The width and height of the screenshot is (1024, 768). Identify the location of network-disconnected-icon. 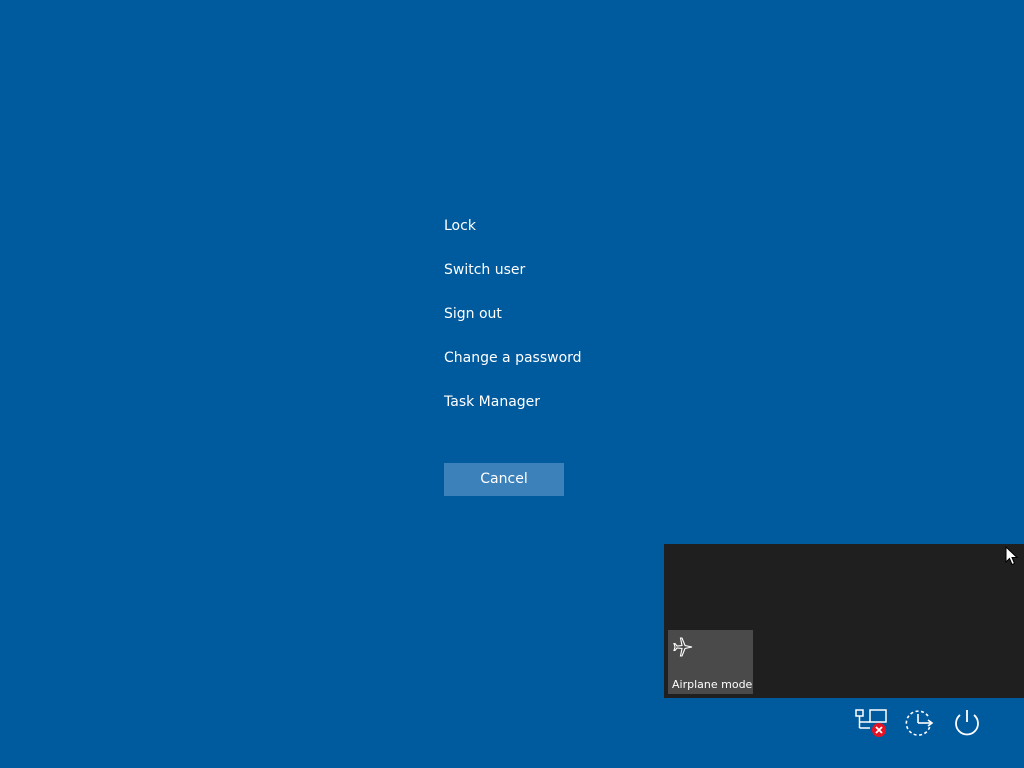
(871, 723).